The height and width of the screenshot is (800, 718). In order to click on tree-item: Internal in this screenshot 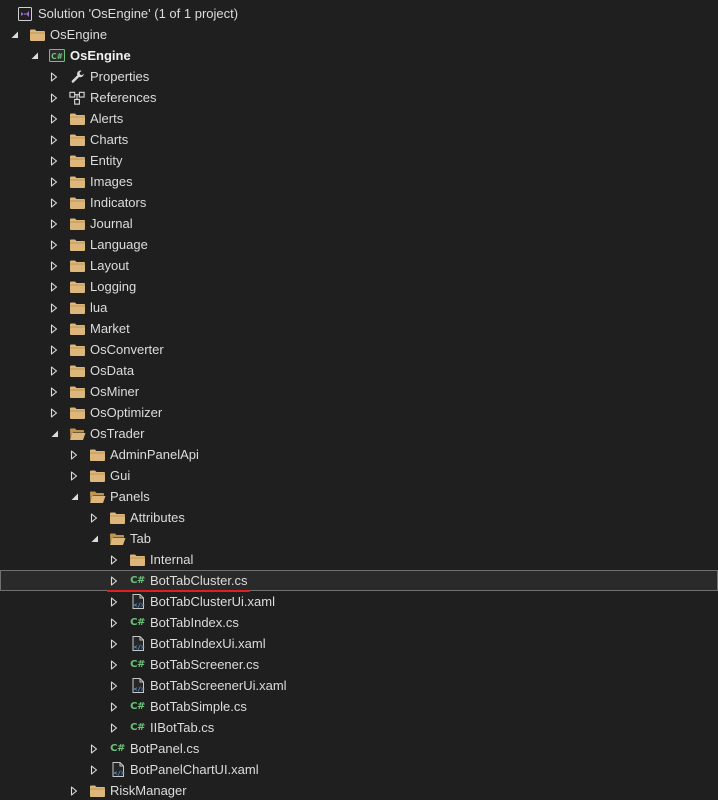, I will do `click(359, 559)`.